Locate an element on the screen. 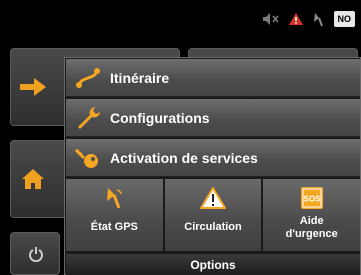 The image size is (361, 275). menu-item-label: Configurations is located at coordinates (160, 117).